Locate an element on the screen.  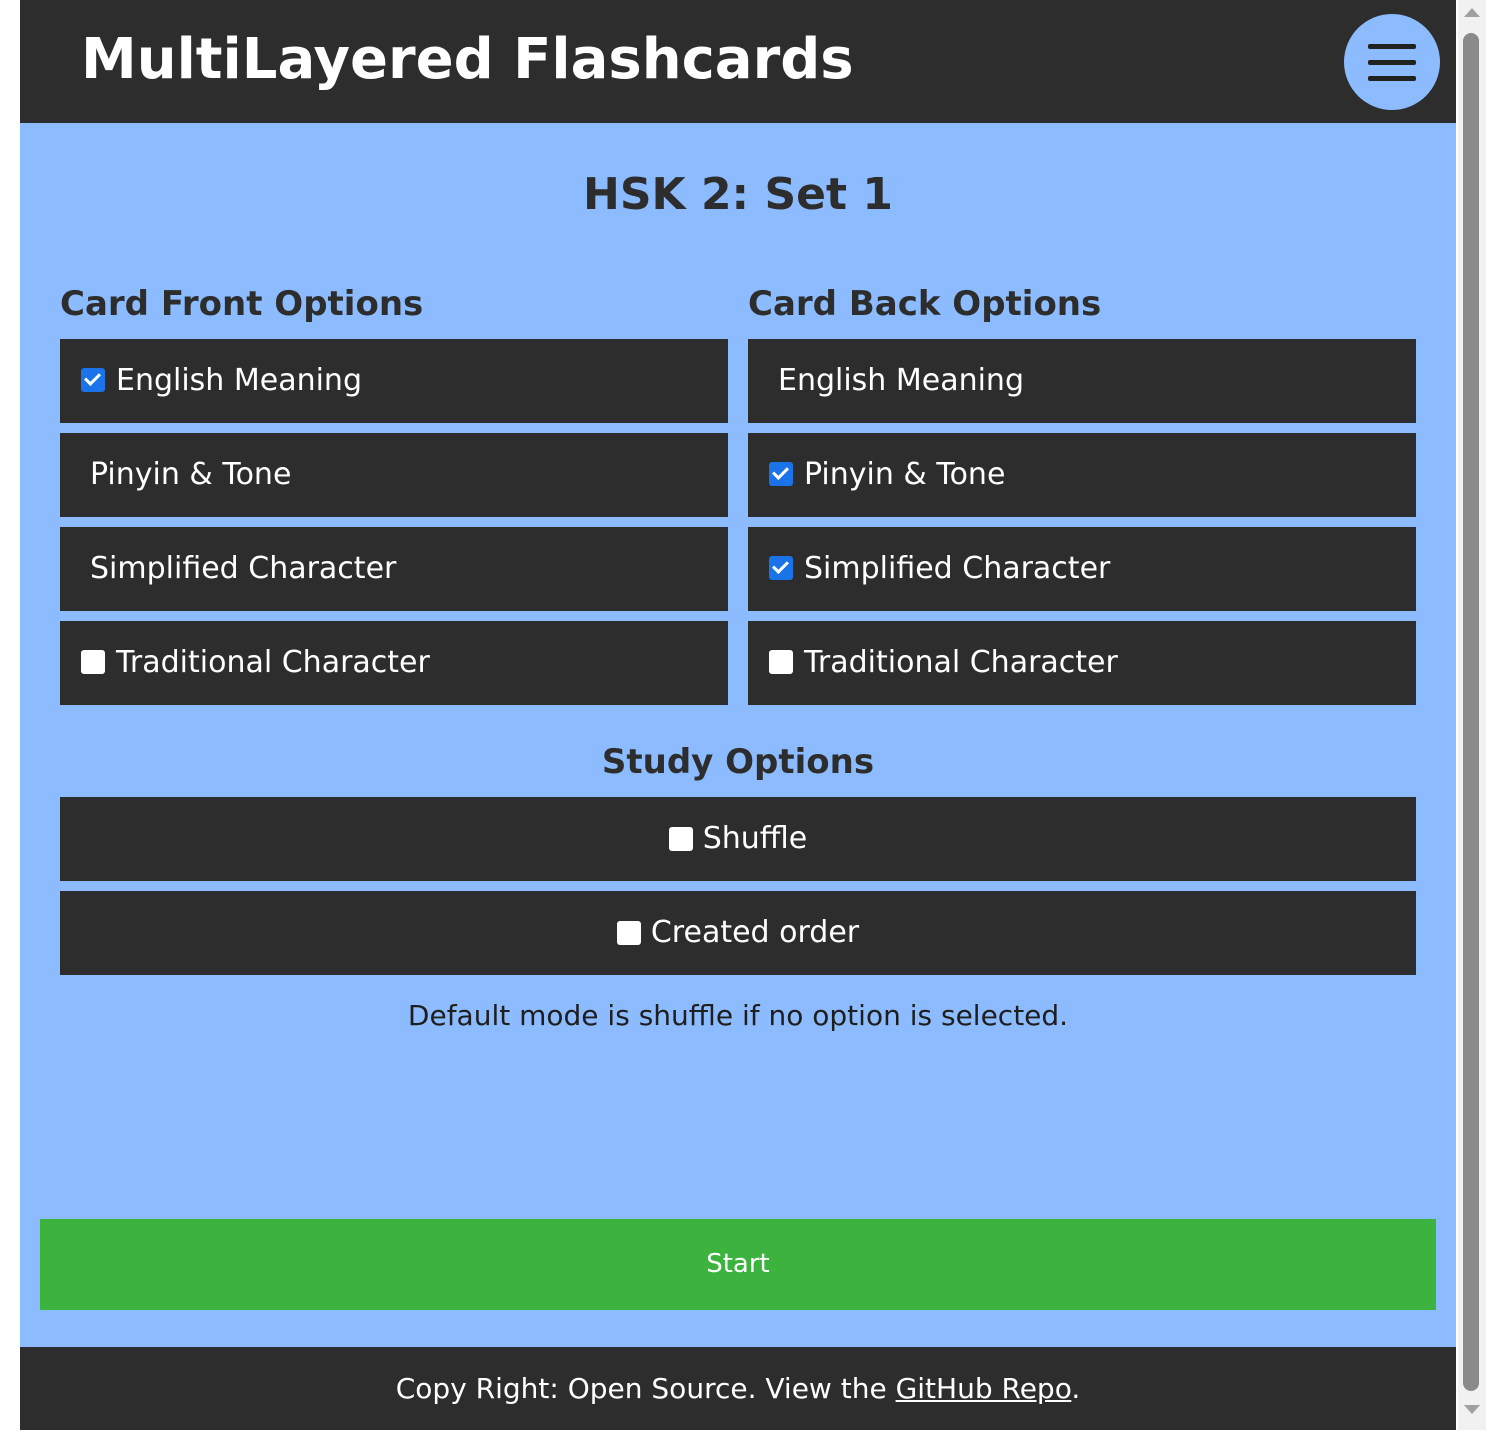
footer-text: Copy Right: Open Source. View the is located at coordinates (645, 1388).